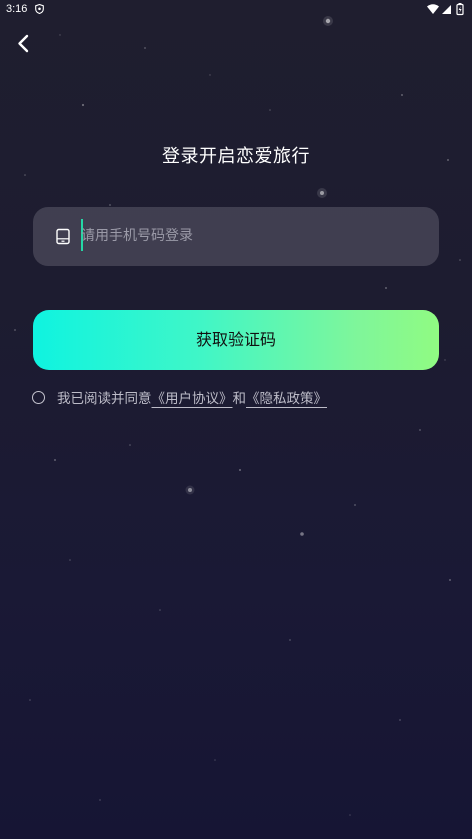 This screenshot has height=839, width=472. Describe the element at coordinates (38, 397) in the screenshot. I see `agreement-checkbox` at that location.